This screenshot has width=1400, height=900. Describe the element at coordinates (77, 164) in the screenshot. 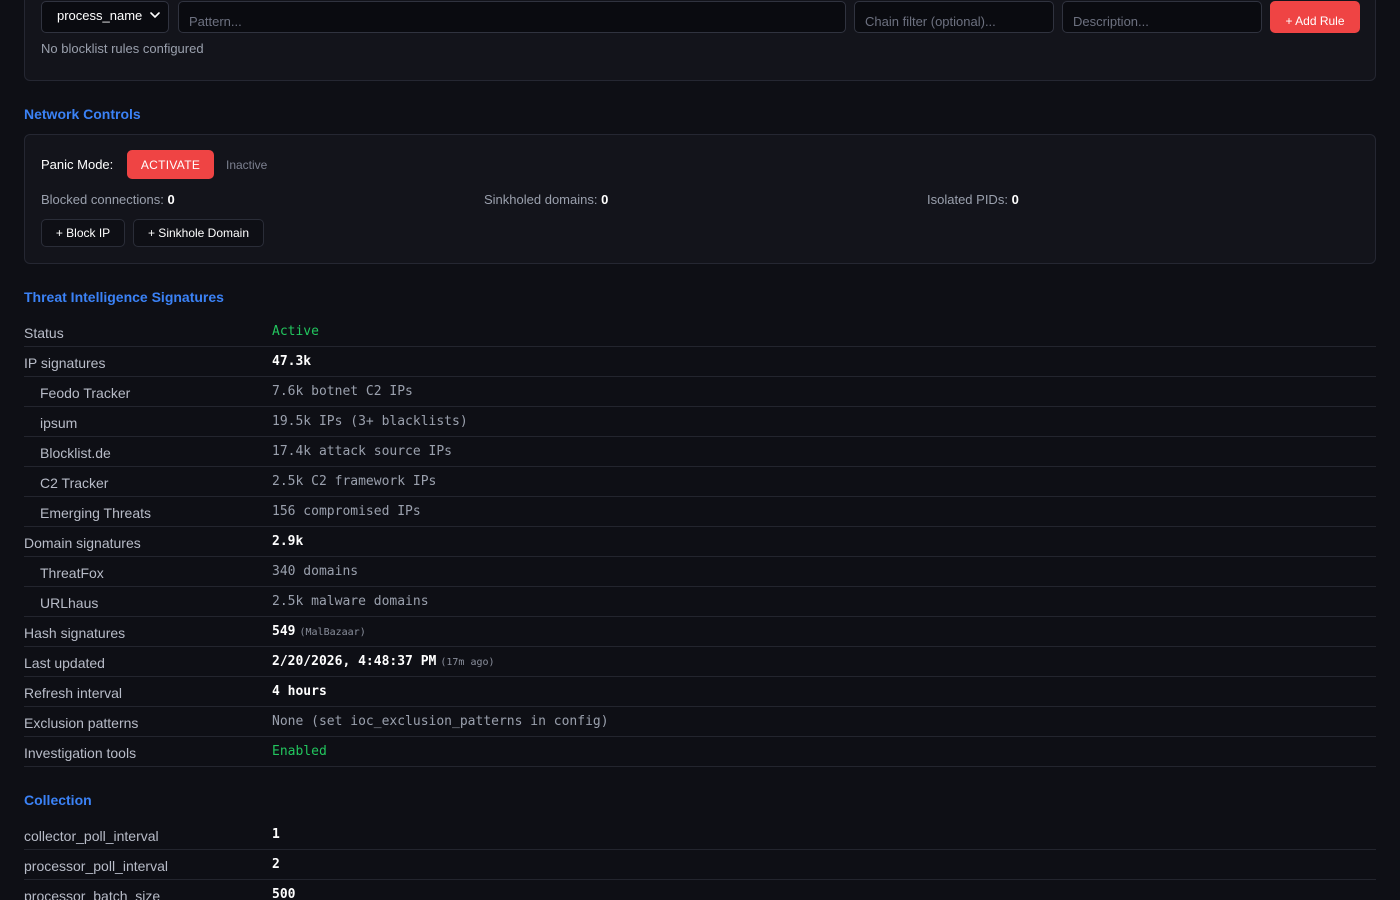

I see `panic-mode-label: Panic Mode:` at that location.